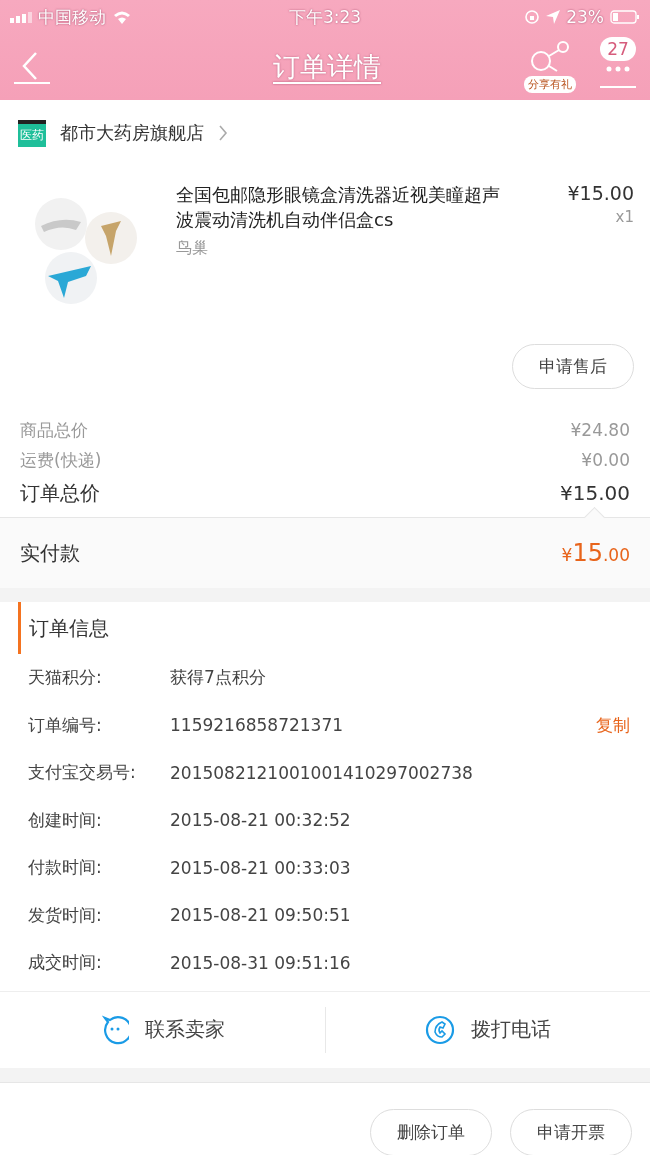  I want to click on info-value: 2015082121001001410297002738, so click(322, 772).